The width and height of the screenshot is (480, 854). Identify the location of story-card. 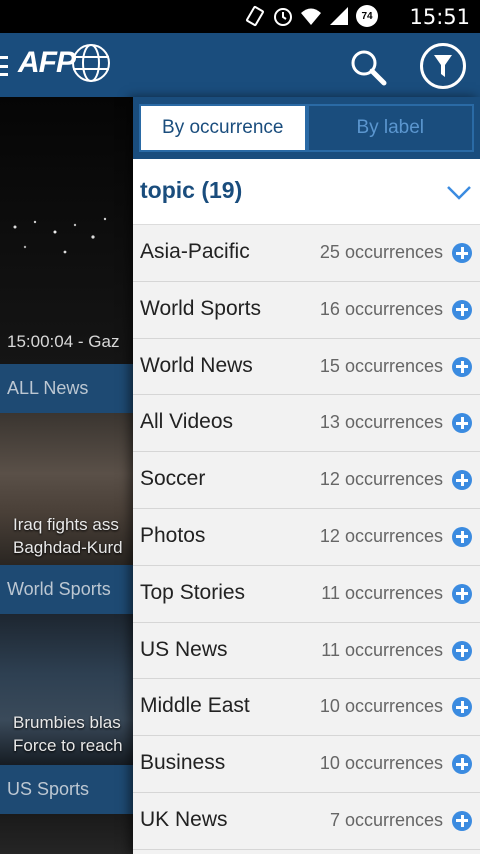
(66, 834).